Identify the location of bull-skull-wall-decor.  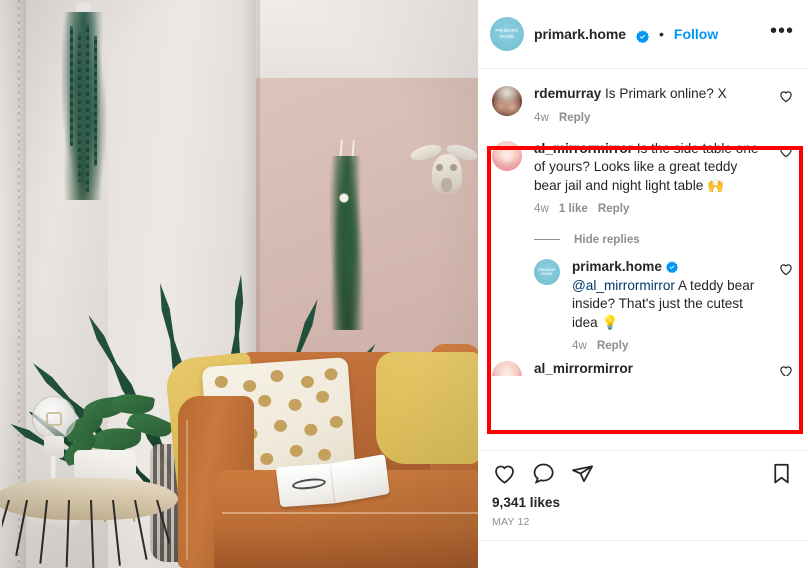
(443, 171).